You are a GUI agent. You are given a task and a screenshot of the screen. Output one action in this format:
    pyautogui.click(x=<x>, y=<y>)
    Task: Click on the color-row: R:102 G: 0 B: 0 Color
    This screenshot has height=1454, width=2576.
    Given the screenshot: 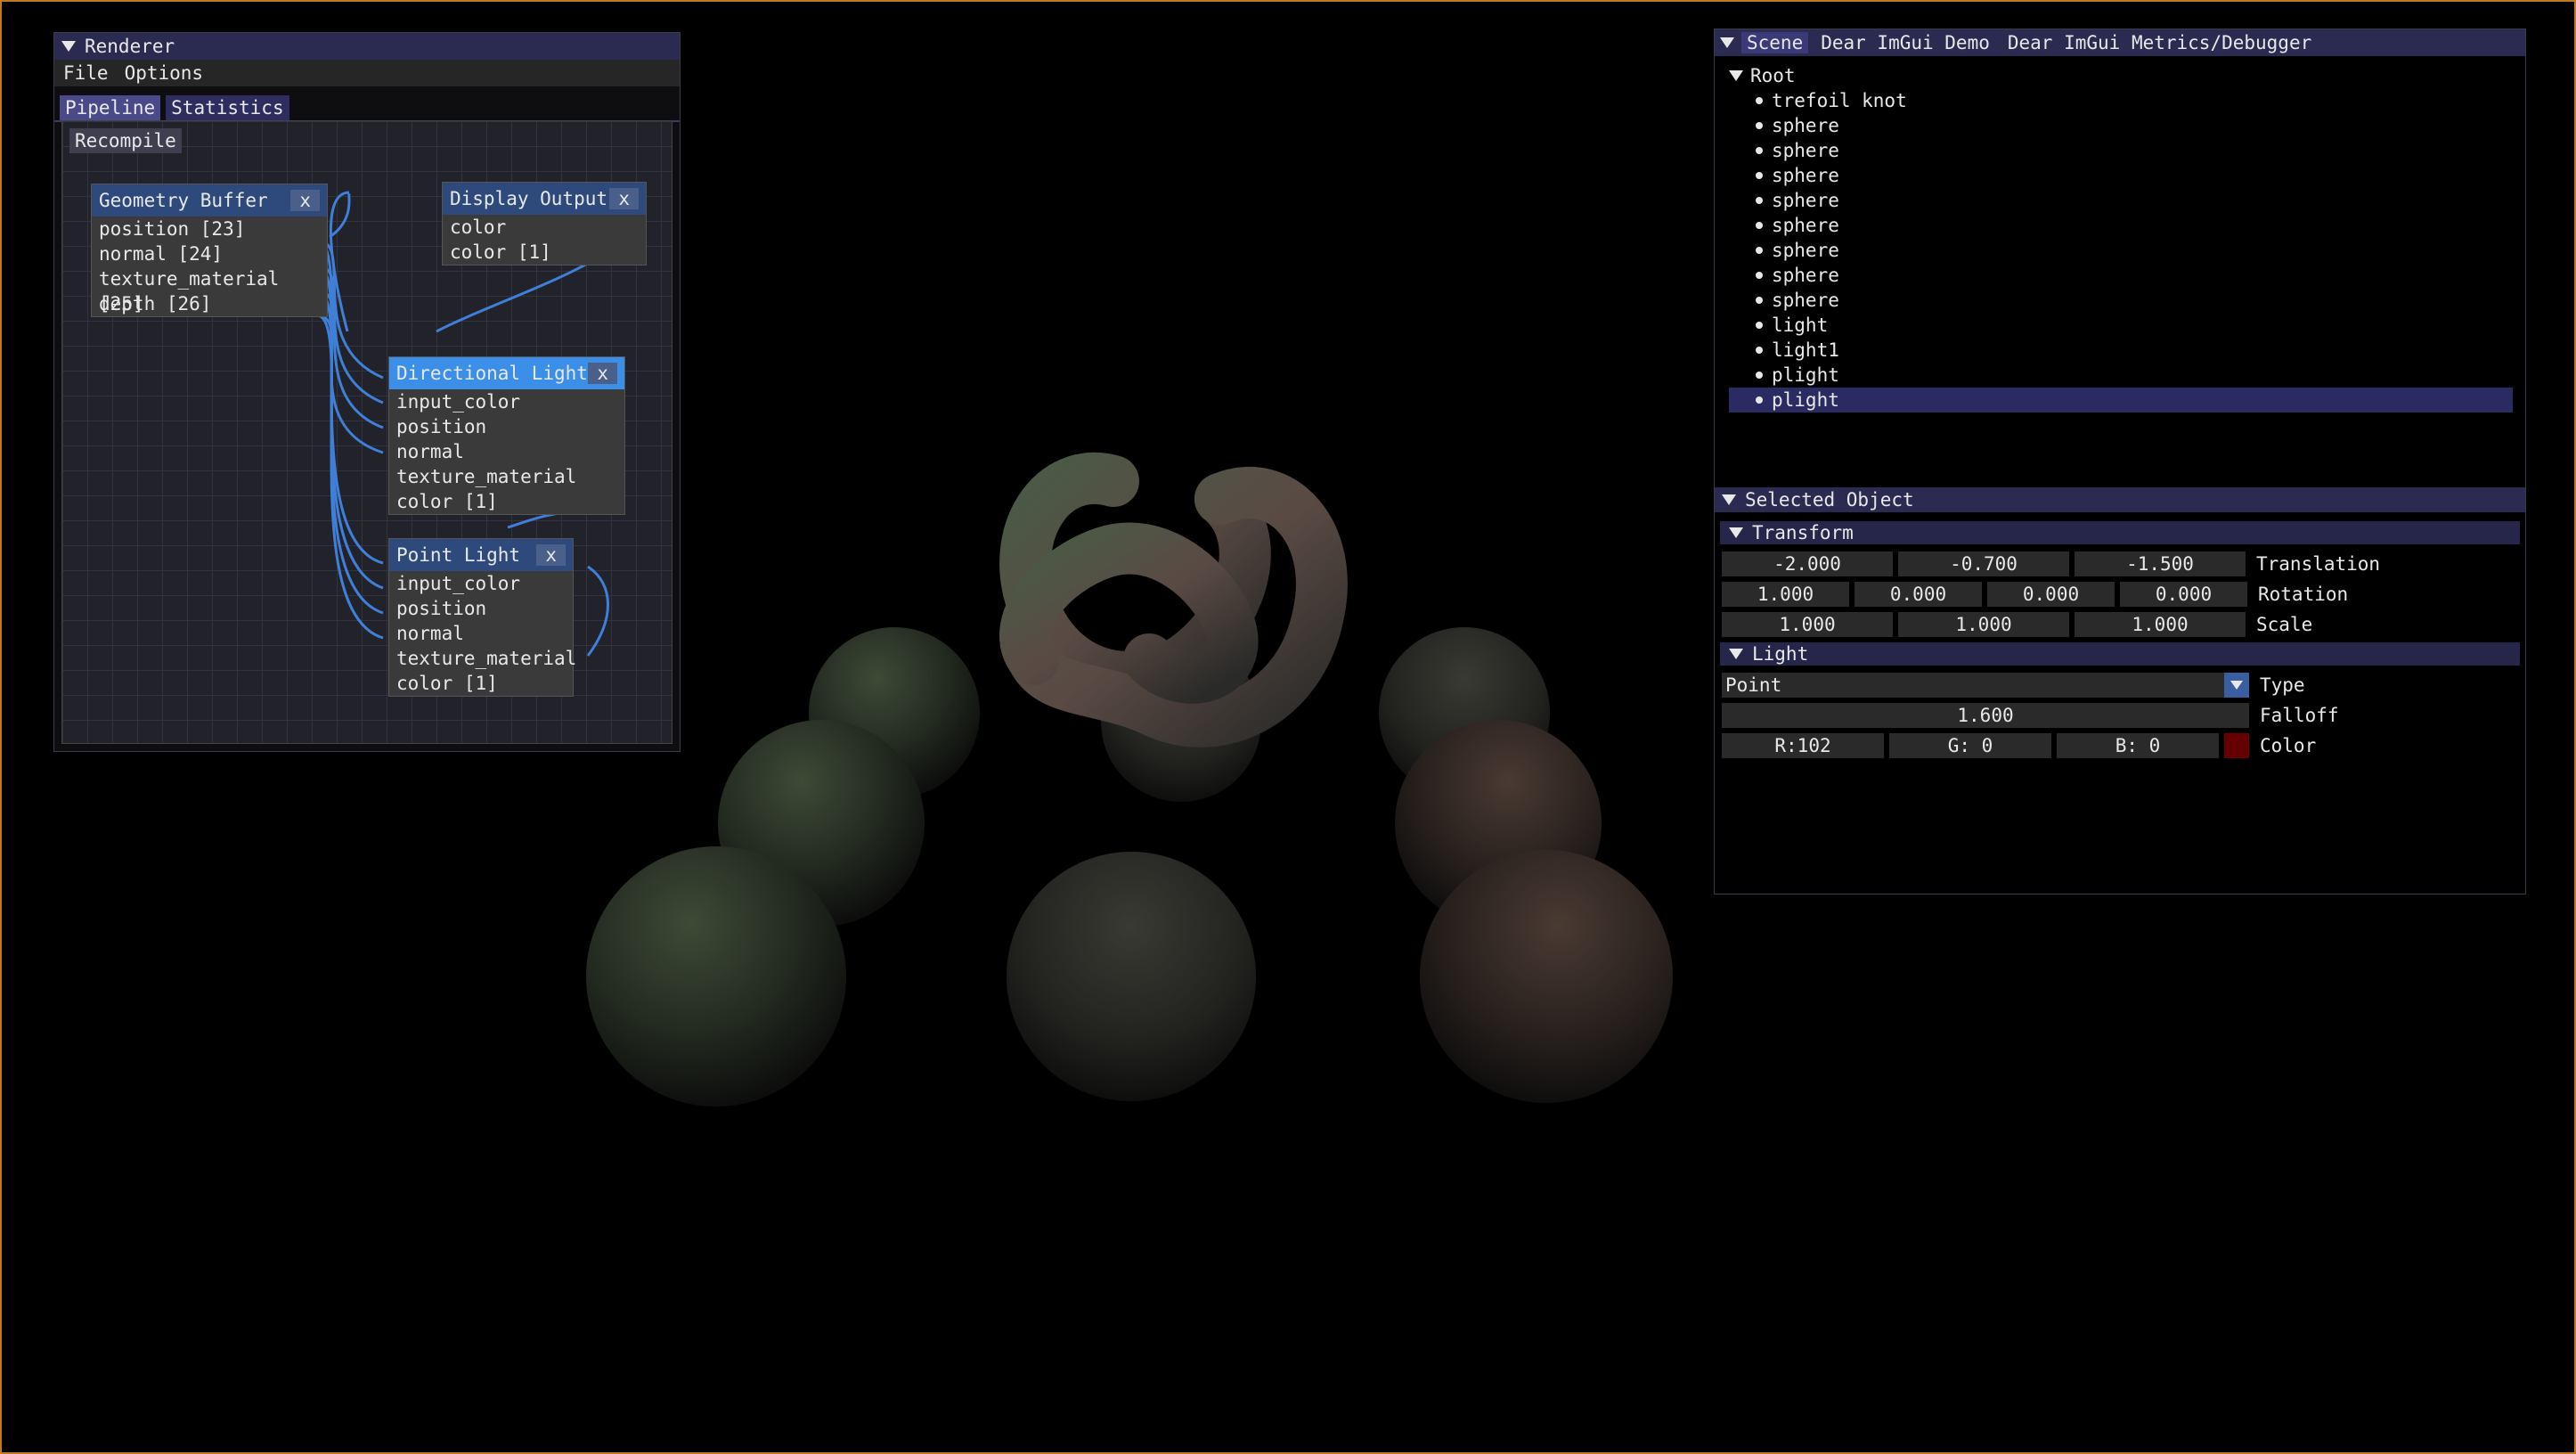 What is the action you would take?
    pyautogui.click(x=2019, y=746)
    